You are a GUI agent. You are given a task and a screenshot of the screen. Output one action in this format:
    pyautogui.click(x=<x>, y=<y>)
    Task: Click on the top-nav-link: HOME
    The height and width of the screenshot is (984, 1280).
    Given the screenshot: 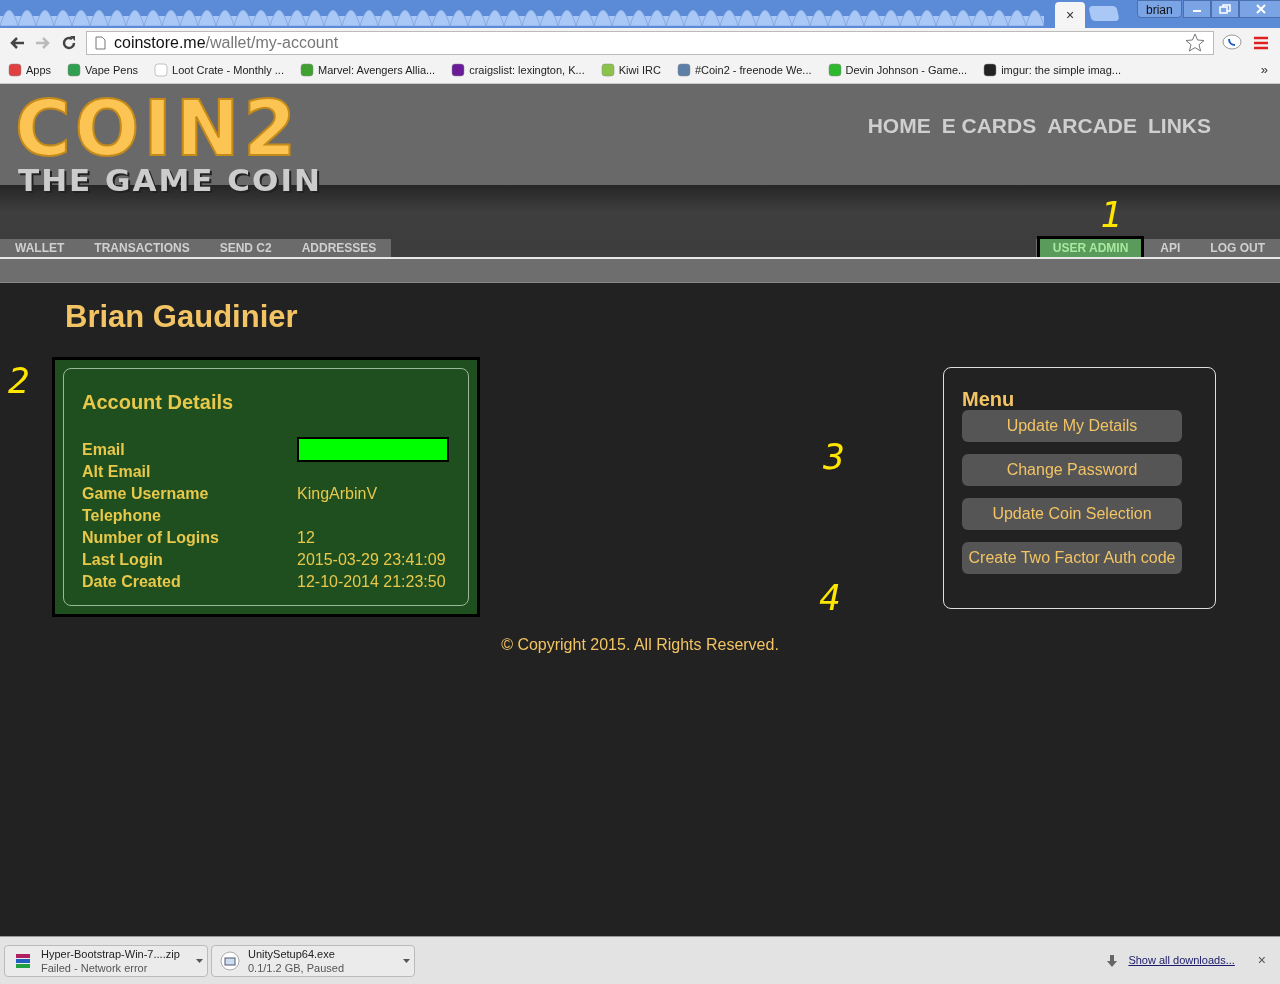 What is the action you would take?
    pyautogui.click(x=899, y=126)
    